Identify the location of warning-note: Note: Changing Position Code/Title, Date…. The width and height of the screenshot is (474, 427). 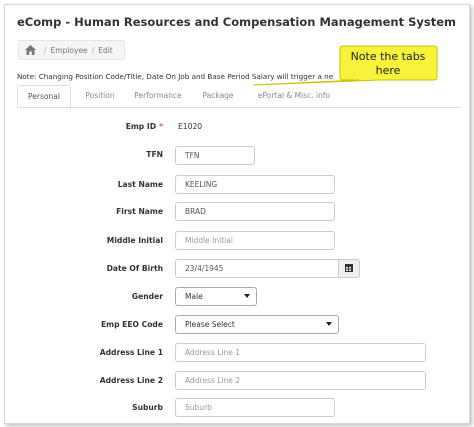
(175, 76).